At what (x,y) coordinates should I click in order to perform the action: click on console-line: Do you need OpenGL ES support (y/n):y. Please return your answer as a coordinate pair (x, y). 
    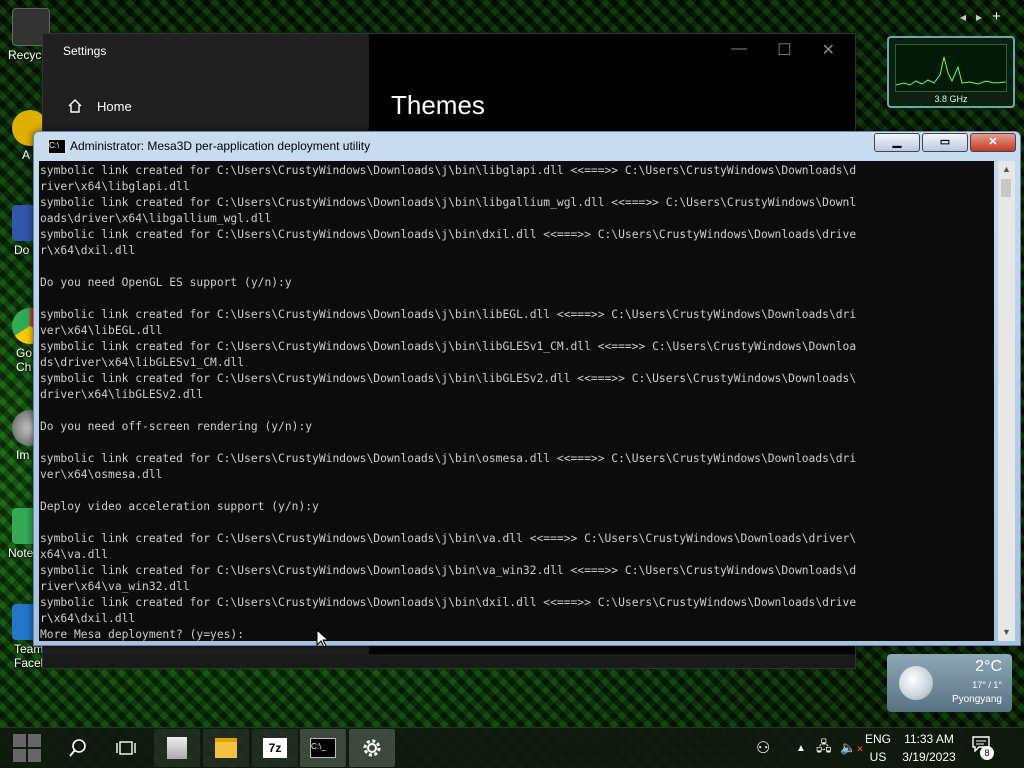
    Looking at the image, I should click on (166, 282).